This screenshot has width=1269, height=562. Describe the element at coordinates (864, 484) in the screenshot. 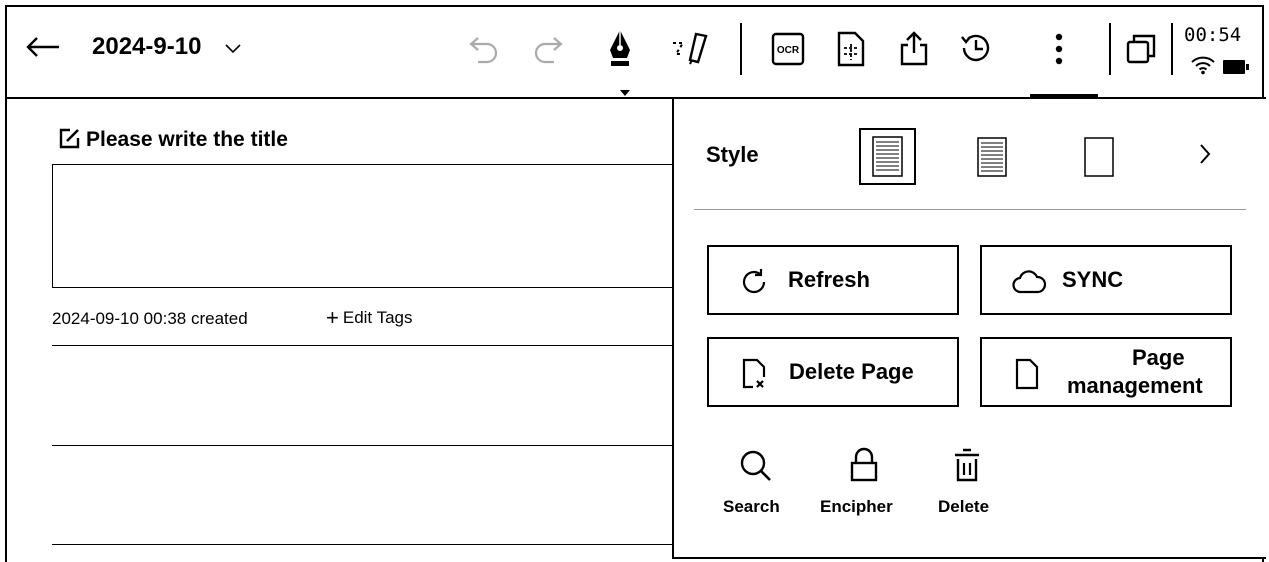

I see `encipher-button: Encipher` at that location.